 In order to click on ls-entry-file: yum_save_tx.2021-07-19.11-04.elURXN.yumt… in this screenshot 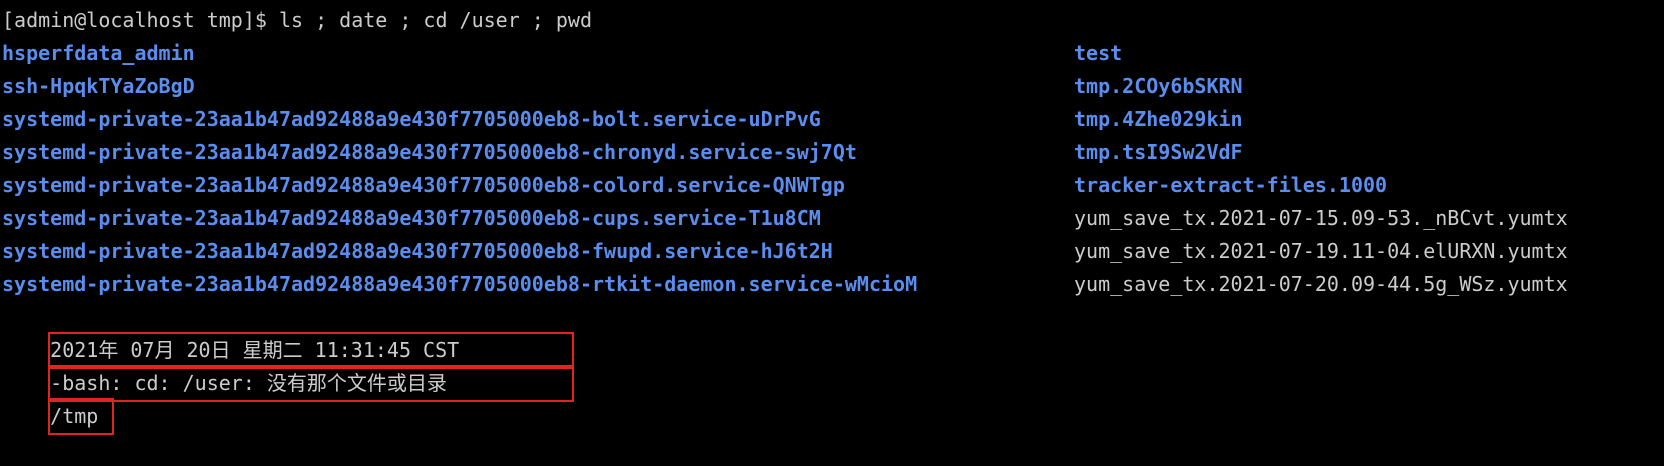, I will do `click(1321, 251)`.